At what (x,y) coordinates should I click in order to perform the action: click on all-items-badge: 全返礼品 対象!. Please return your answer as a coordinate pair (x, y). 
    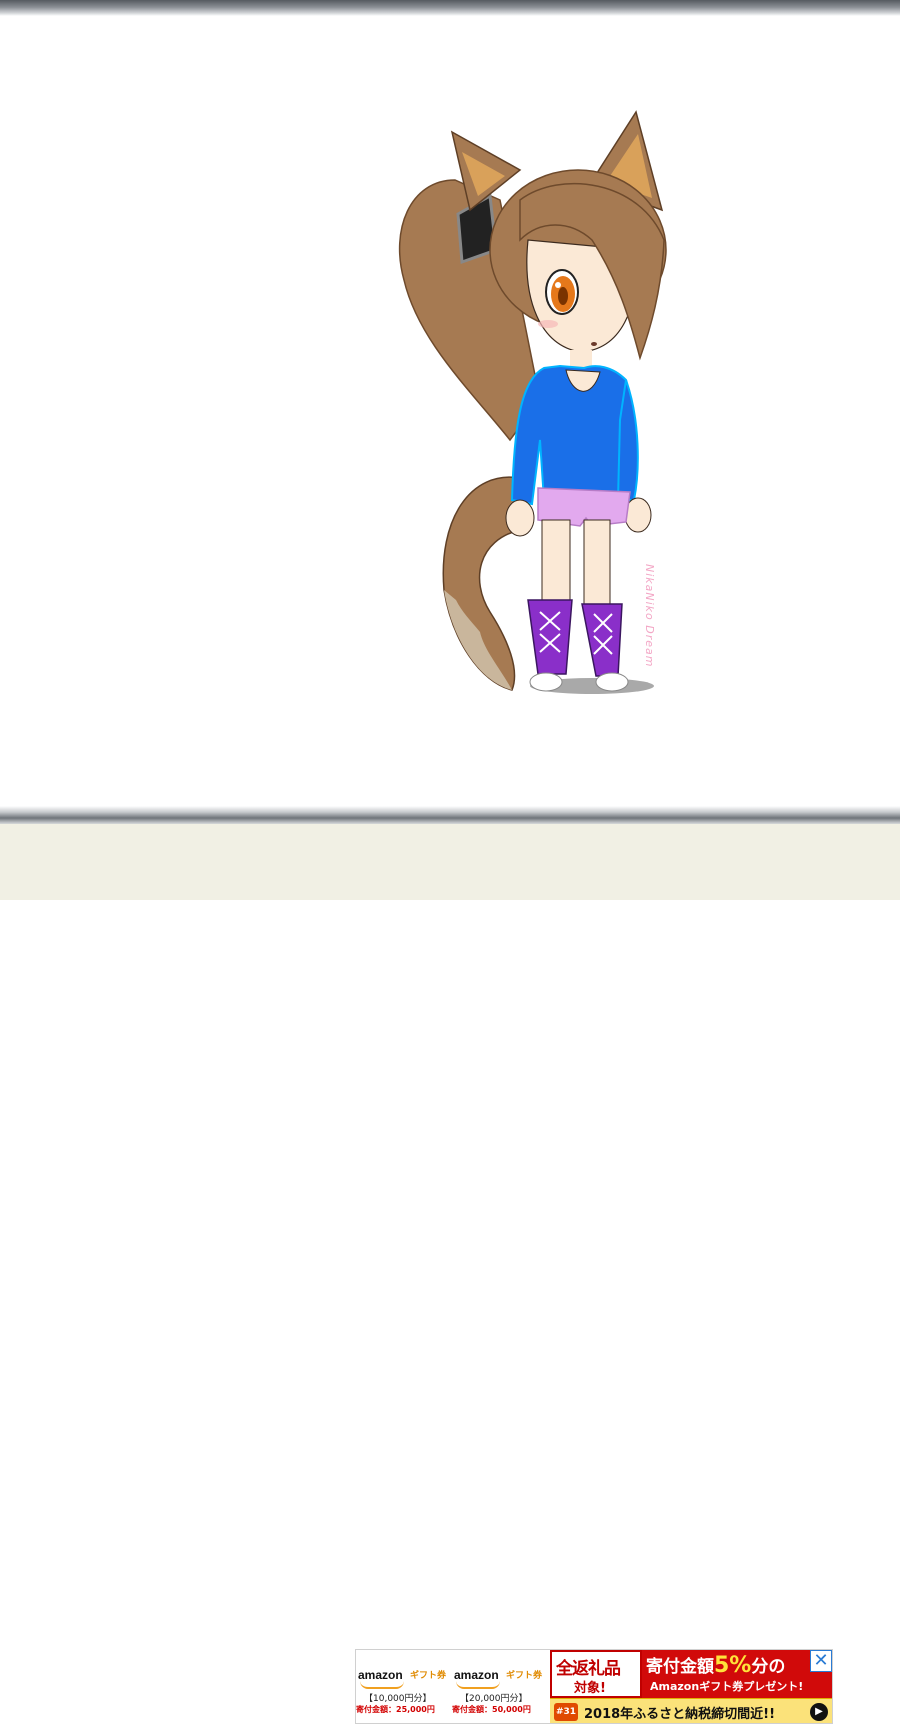
    Looking at the image, I should click on (596, 1674).